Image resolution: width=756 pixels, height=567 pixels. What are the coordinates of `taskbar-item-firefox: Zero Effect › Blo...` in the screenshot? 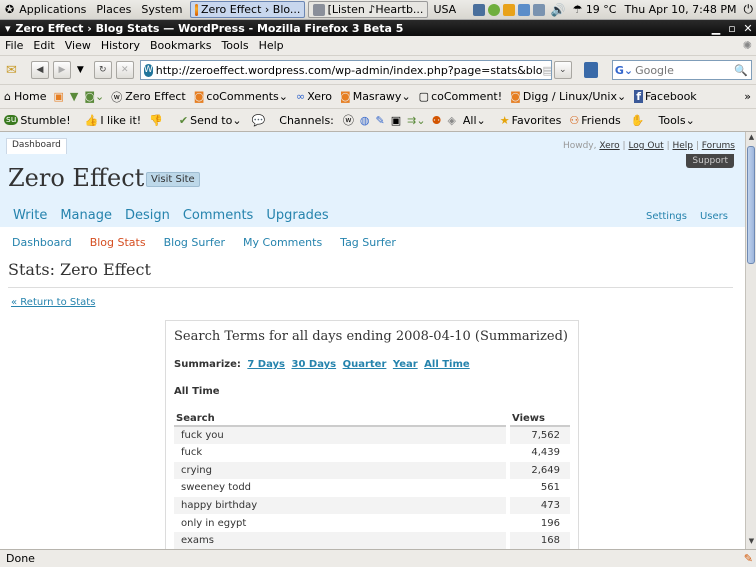 It's located at (248, 9).